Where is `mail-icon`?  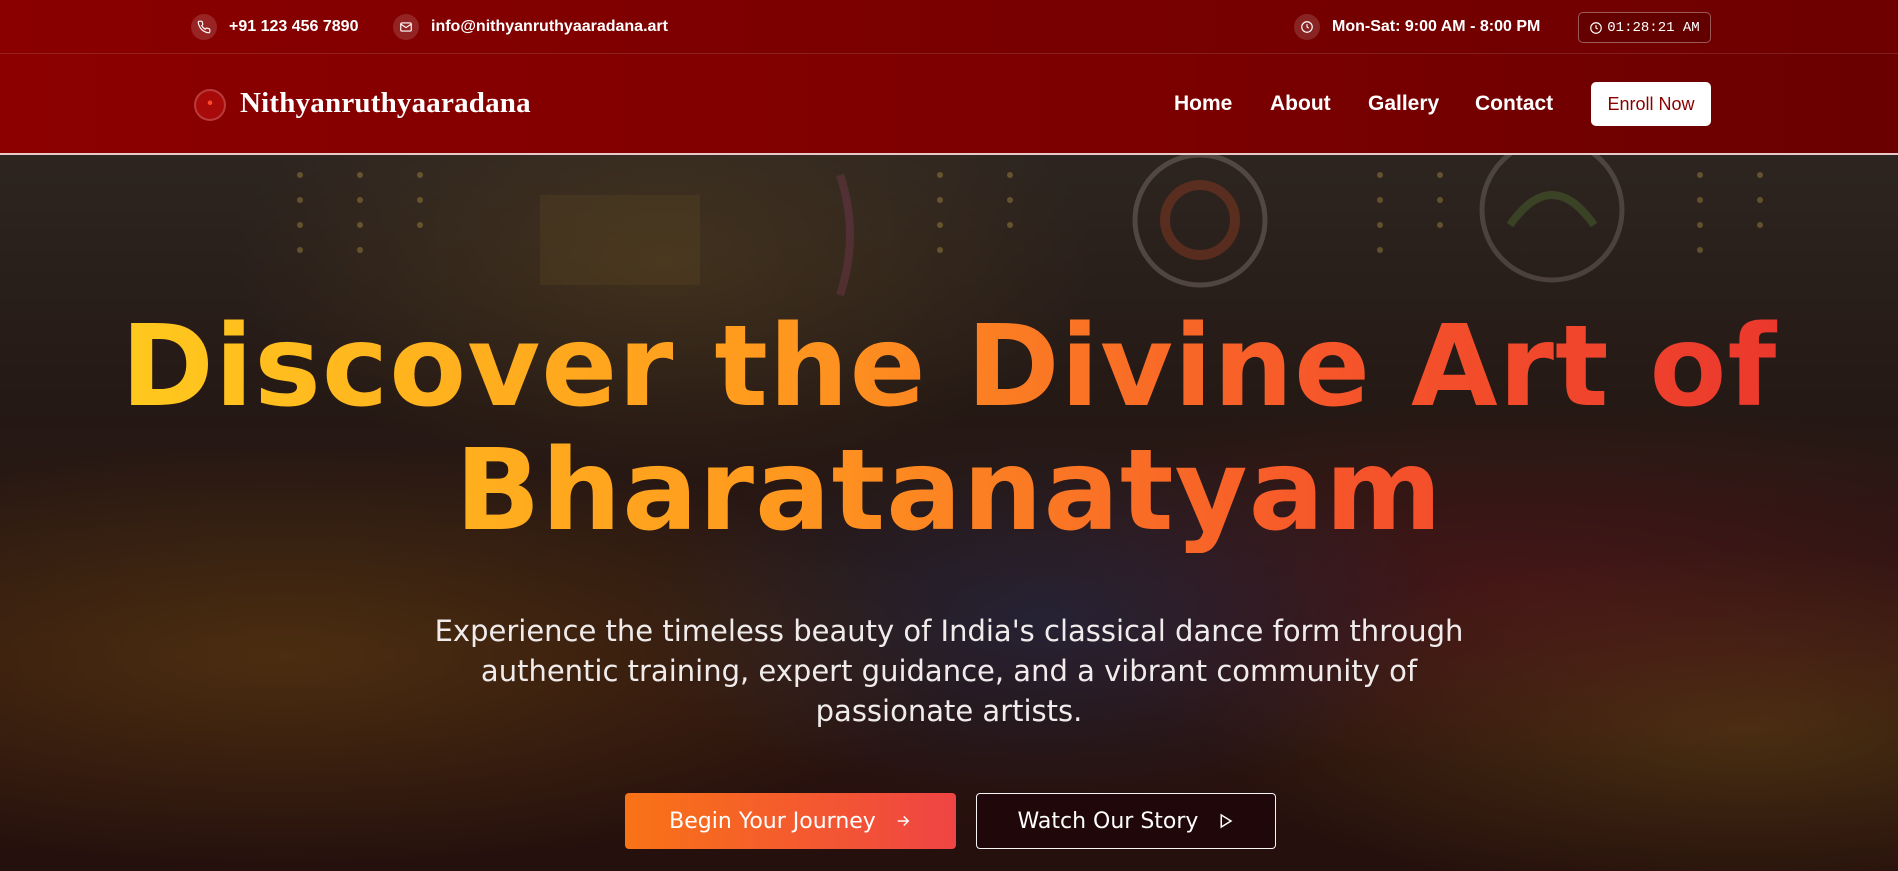
mail-icon is located at coordinates (406, 27).